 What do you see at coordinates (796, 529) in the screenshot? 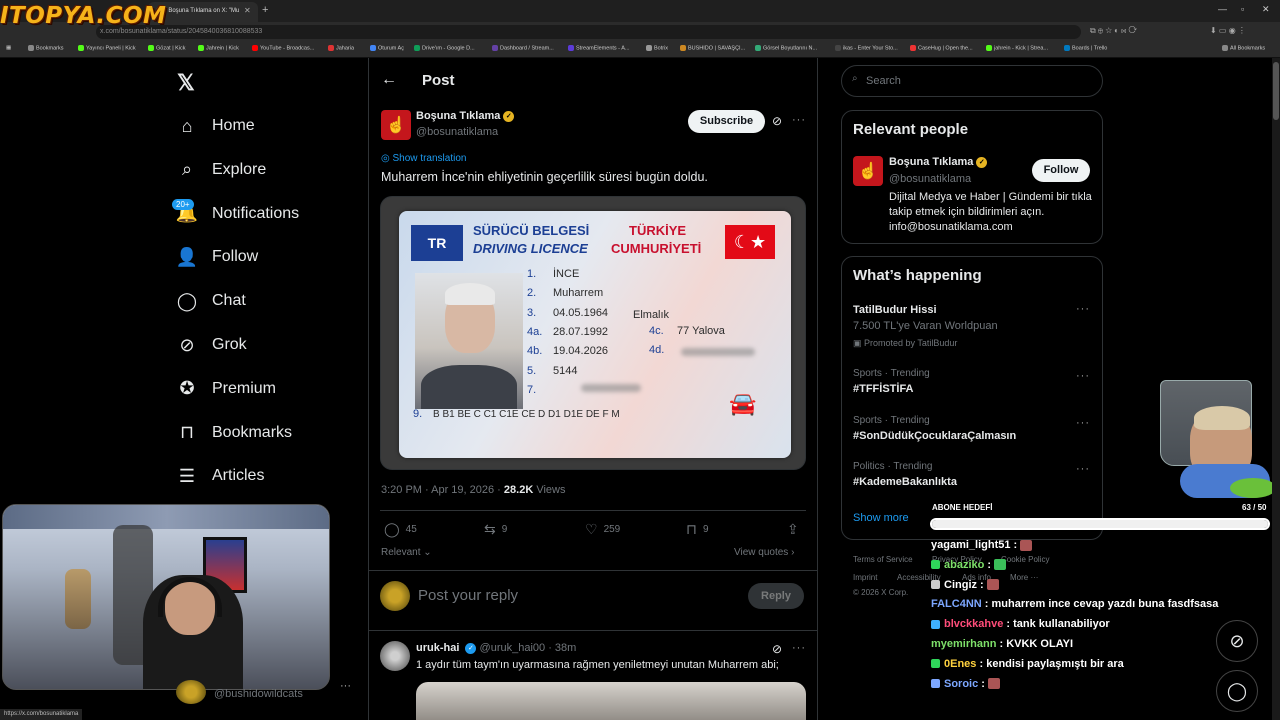
I see `share-action: ⇪` at bounding box center [796, 529].